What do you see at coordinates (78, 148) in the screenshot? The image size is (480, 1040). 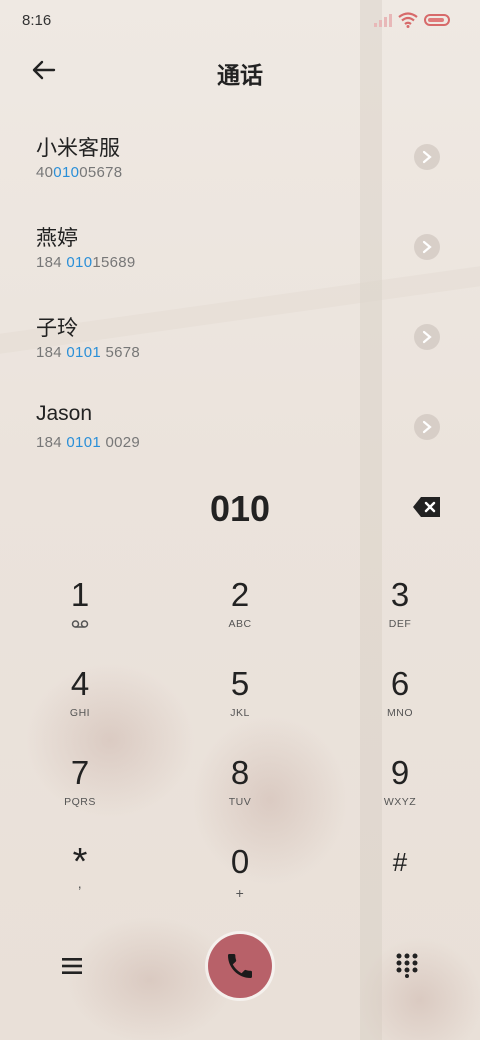 I see `contact-name: 小米客服` at bounding box center [78, 148].